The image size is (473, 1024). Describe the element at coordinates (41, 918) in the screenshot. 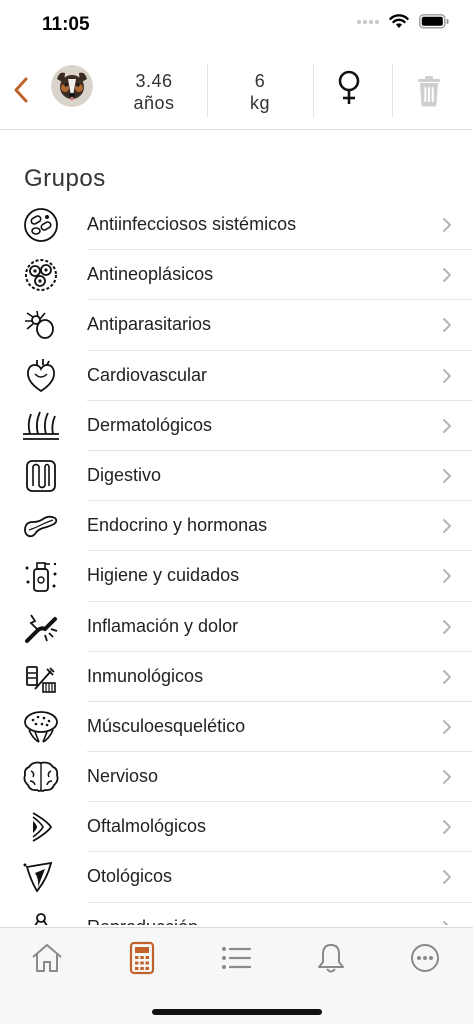

I see `reproduction-icon` at that location.